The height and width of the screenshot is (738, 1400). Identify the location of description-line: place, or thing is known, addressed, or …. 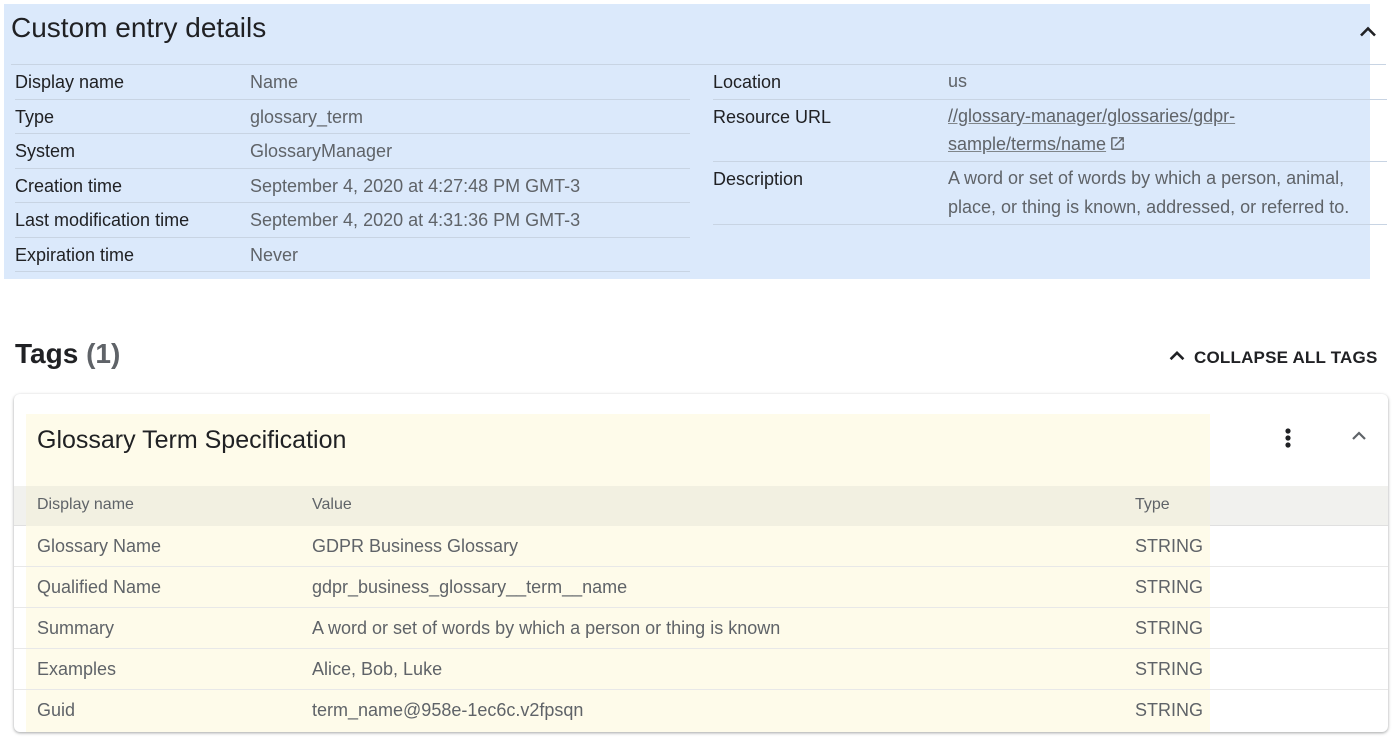
(1149, 206).